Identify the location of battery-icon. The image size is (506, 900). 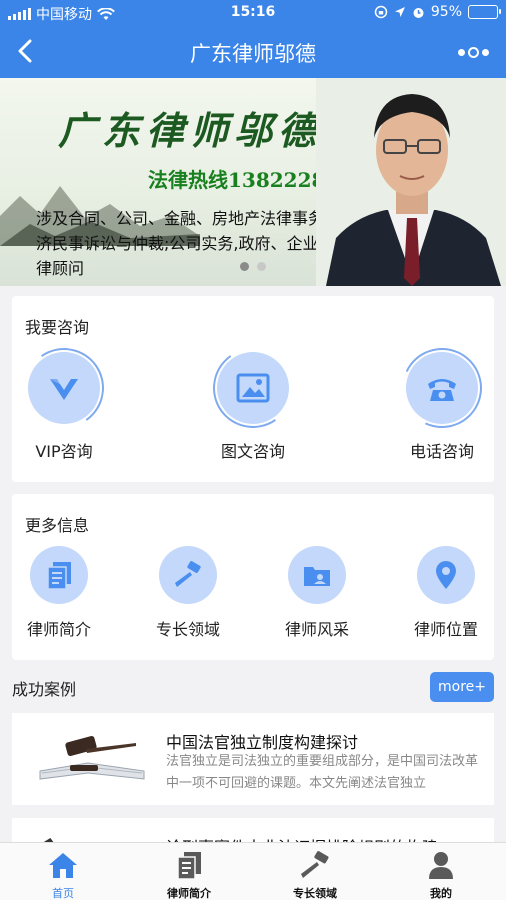
(484, 12).